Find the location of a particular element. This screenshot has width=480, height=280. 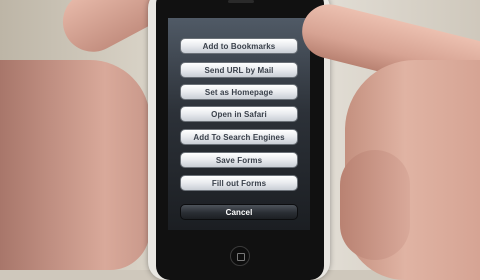

fill-out-forms-button: Fill out Forms is located at coordinates (239, 183).